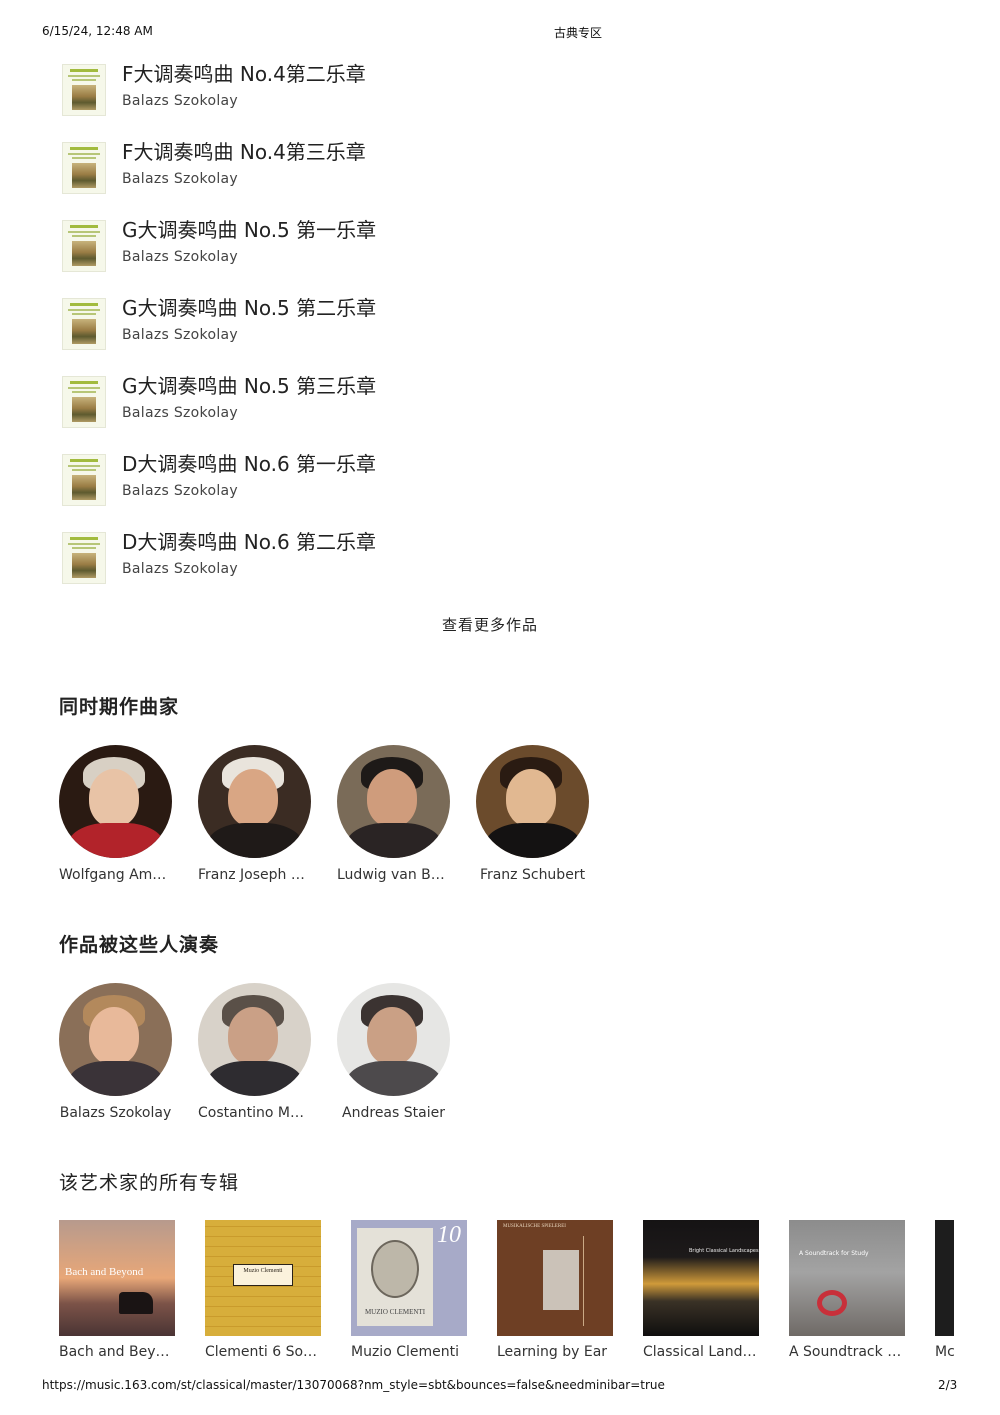  What do you see at coordinates (249, 306) in the screenshot?
I see `track-title: G大调奏鸣曲 No.5 第二乐章` at bounding box center [249, 306].